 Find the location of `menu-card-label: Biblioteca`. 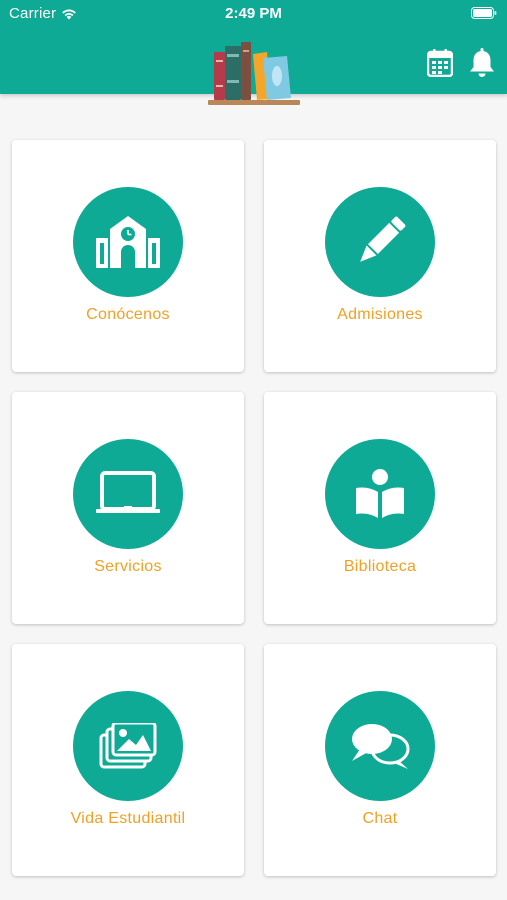

menu-card-label: Biblioteca is located at coordinates (380, 566).